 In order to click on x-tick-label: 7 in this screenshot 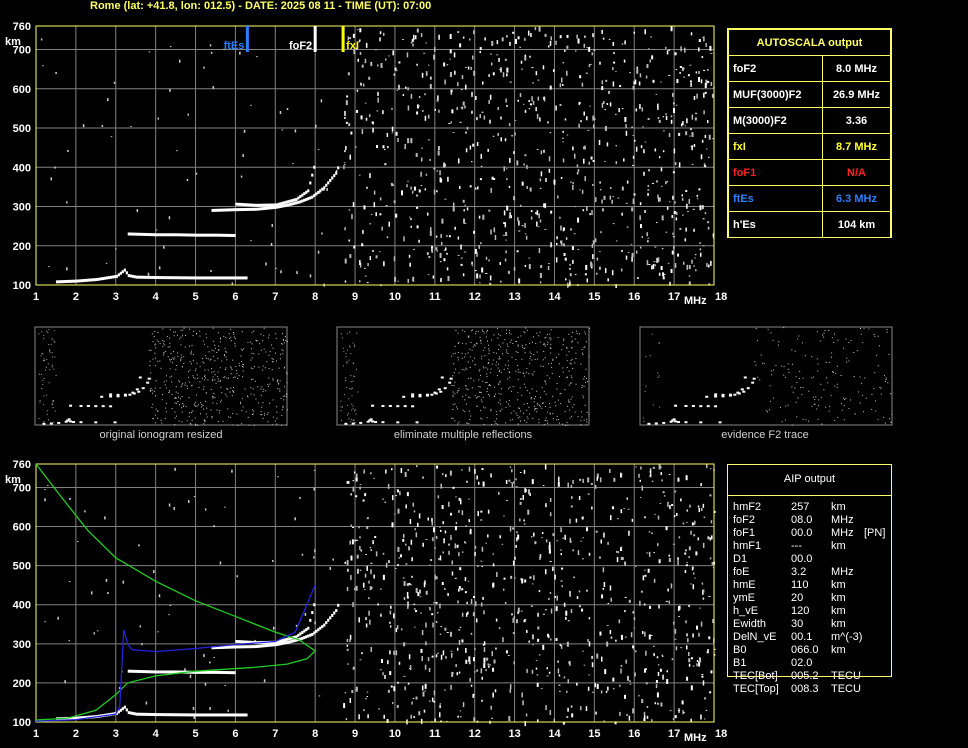, I will do `click(275, 297)`.